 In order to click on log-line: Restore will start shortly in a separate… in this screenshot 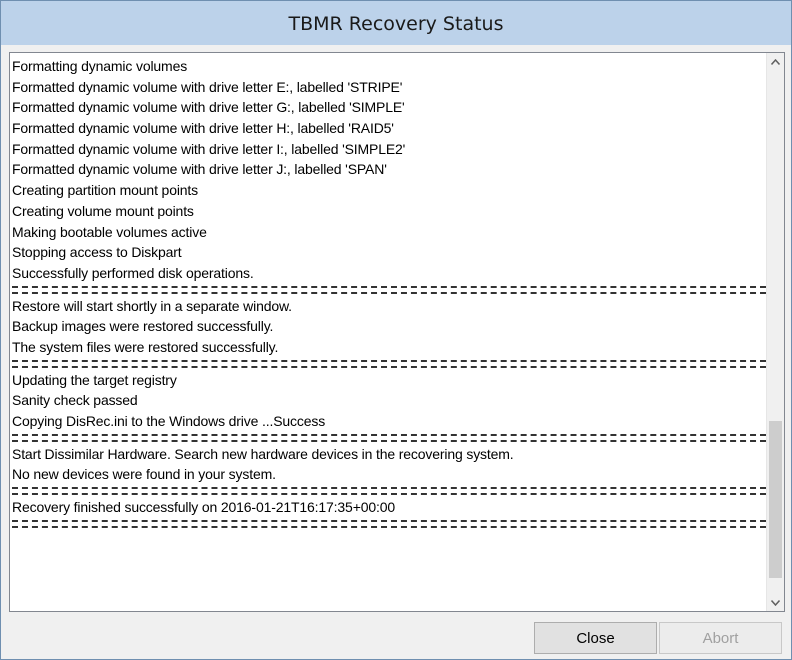, I will do `click(152, 305)`.